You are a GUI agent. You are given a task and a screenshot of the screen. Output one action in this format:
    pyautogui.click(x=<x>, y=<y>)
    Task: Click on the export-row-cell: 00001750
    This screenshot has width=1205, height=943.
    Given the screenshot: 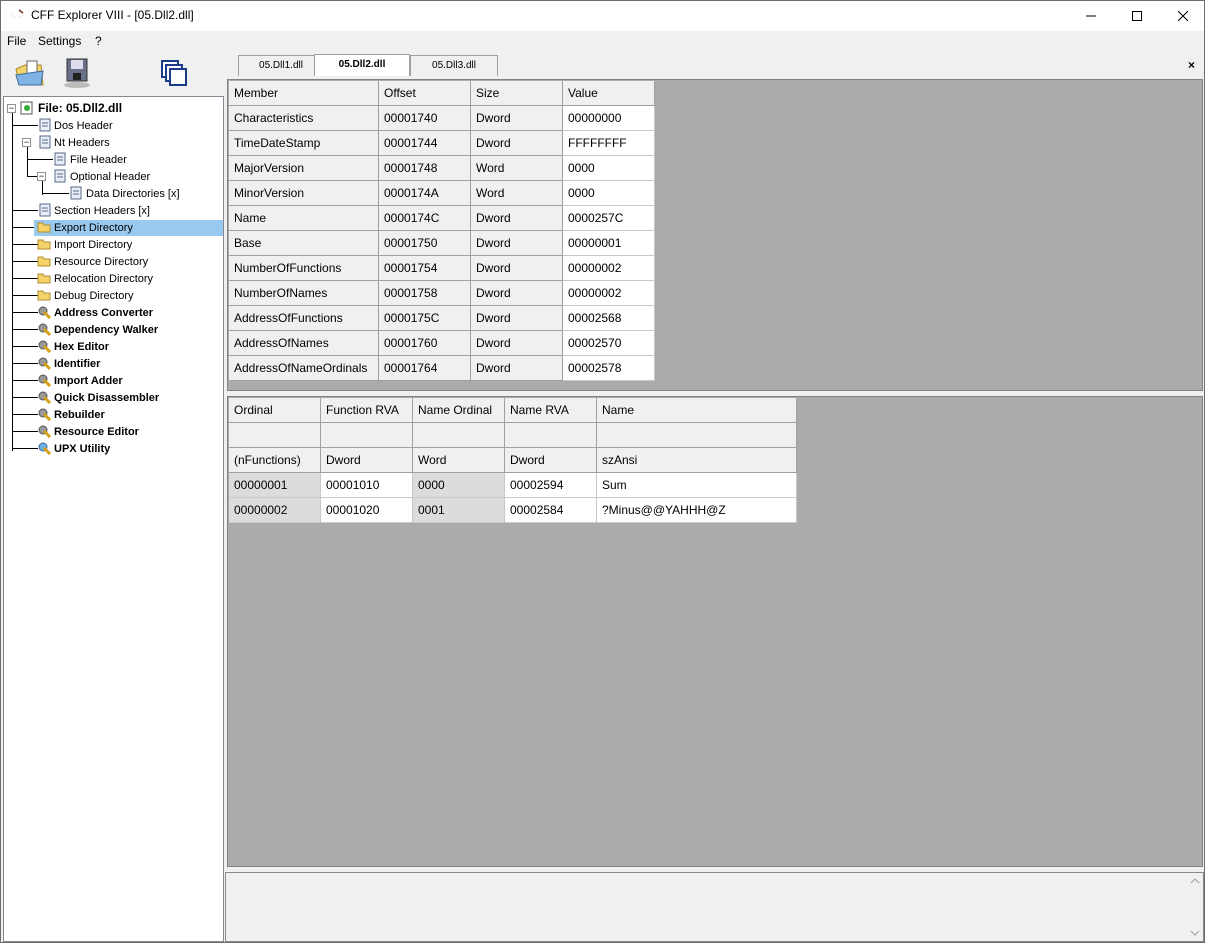 What is the action you would take?
    pyautogui.click(x=425, y=243)
    